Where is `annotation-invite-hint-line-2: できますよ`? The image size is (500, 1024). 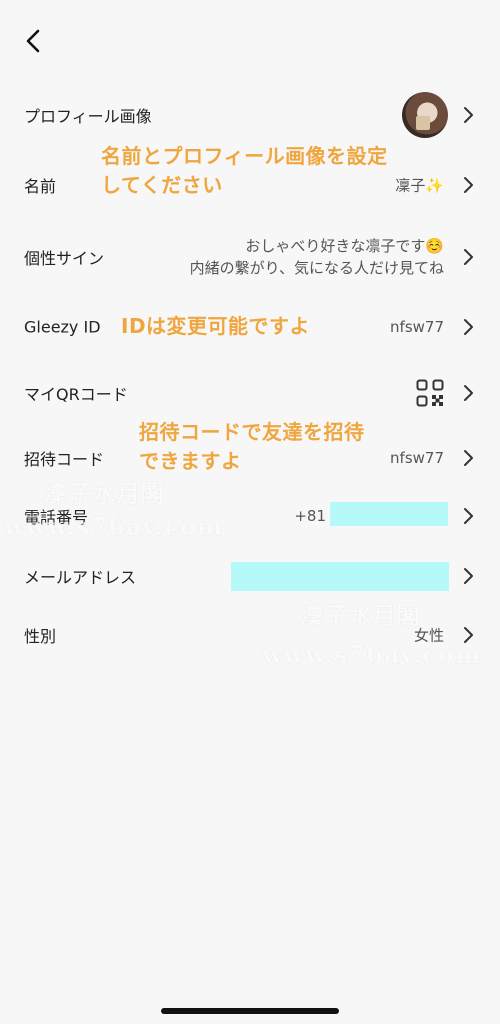 annotation-invite-hint-line-2: できますよ is located at coordinates (190, 461).